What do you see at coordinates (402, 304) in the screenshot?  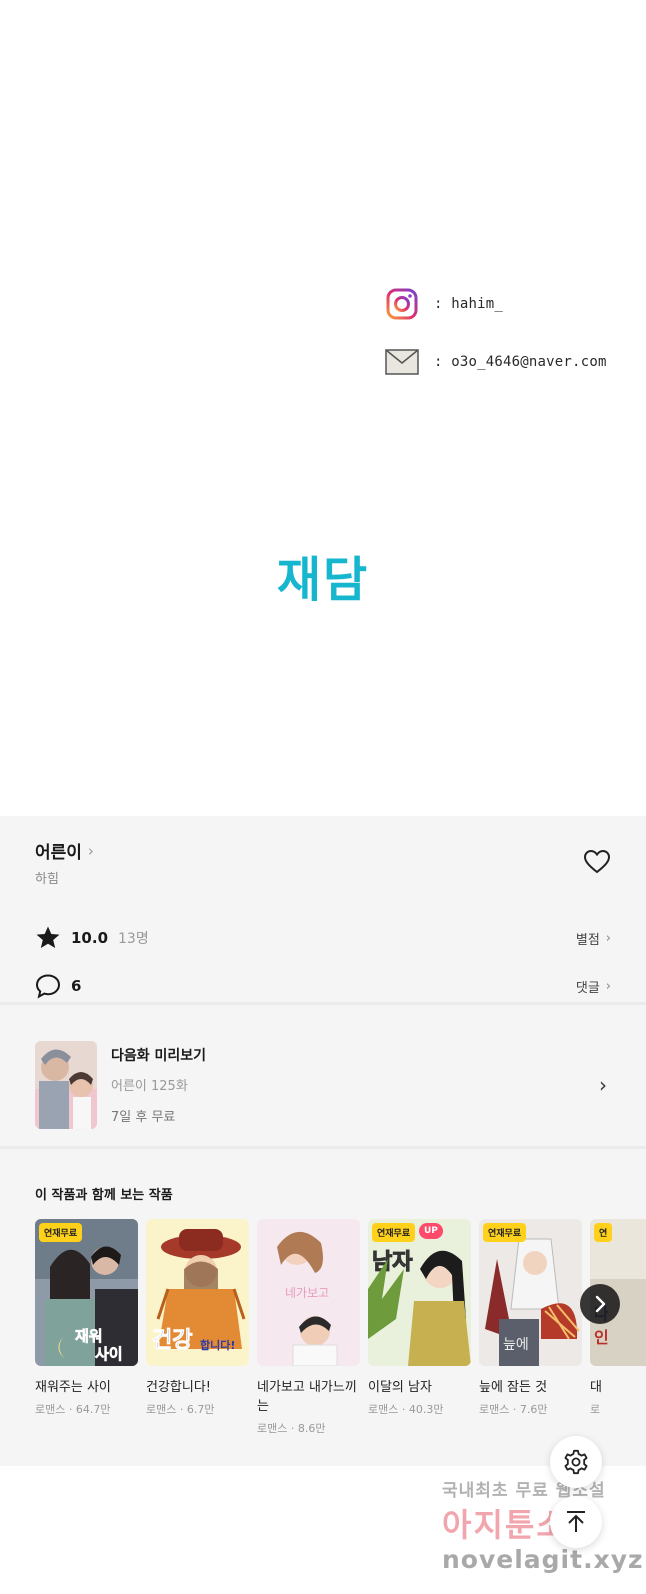 I see `instagram-icon` at bounding box center [402, 304].